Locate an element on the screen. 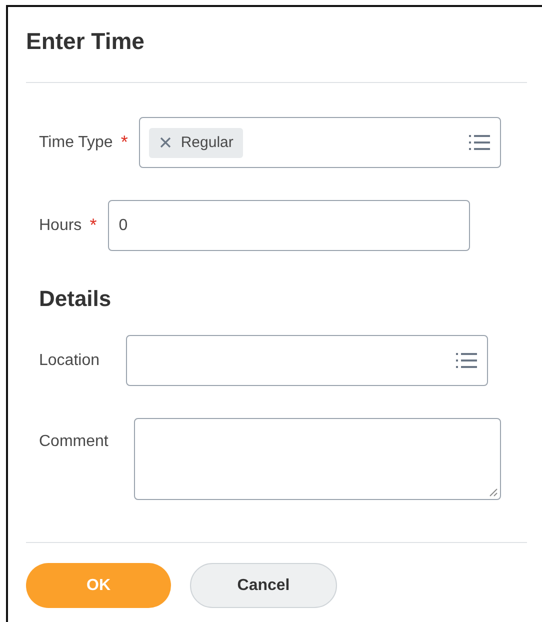 This screenshot has height=622, width=542. chip-label: Regular is located at coordinates (207, 142).